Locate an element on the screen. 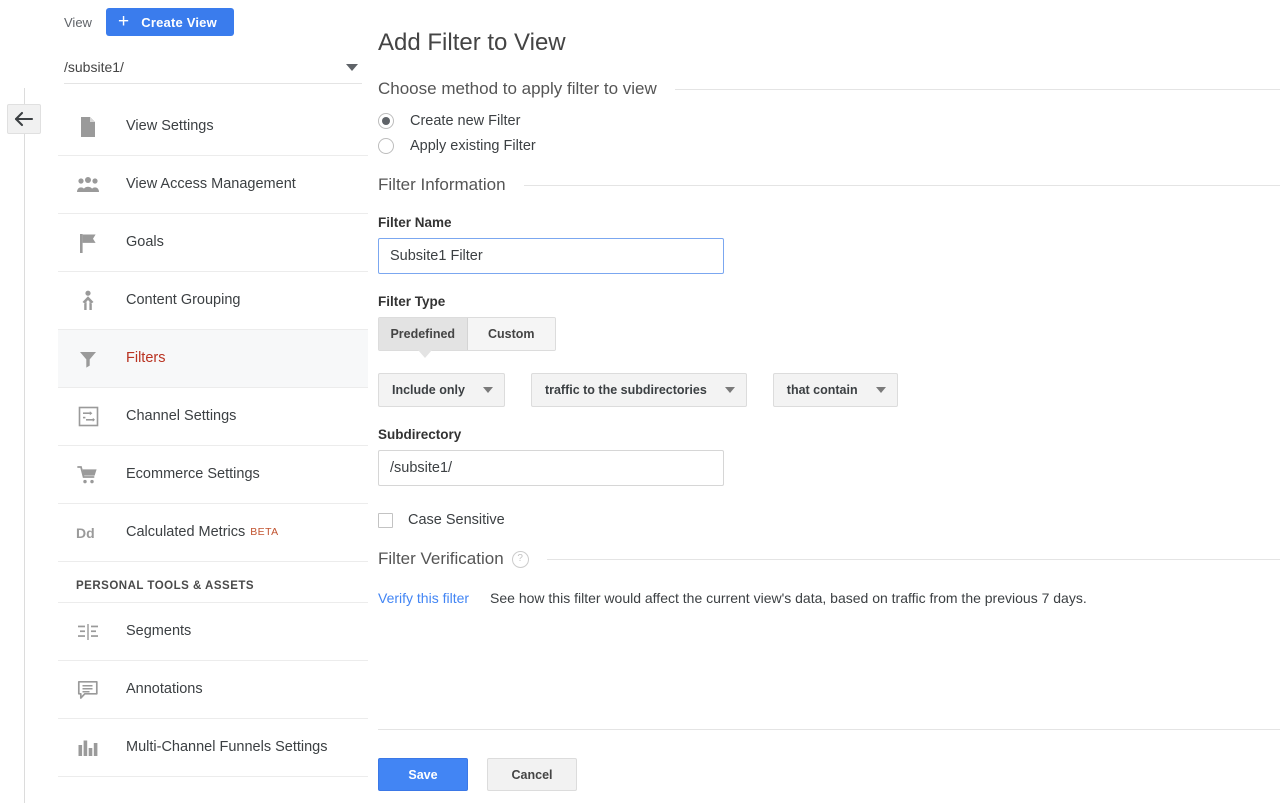 The width and height of the screenshot is (1280, 803). sidebar-item-content-grouping: Content Grouping is located at coordinates (213, 301).